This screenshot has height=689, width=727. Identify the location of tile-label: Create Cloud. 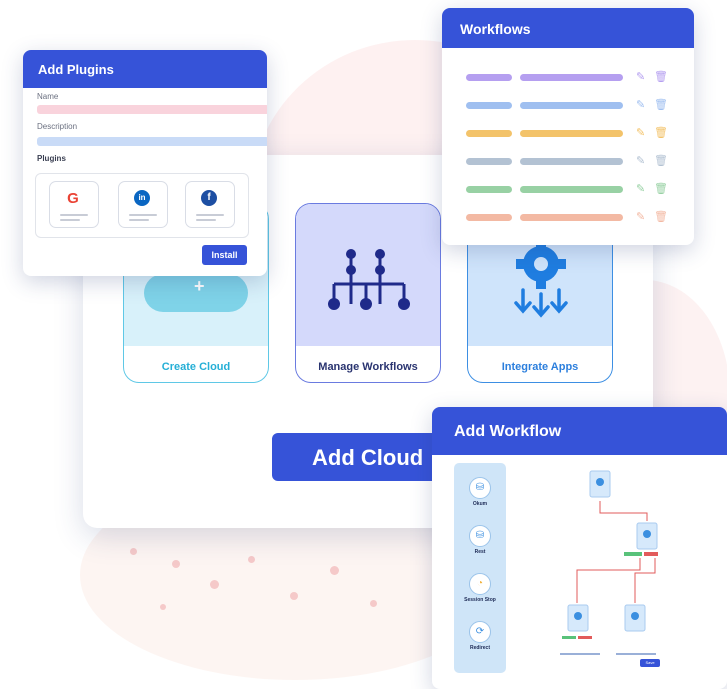
(196, 367).